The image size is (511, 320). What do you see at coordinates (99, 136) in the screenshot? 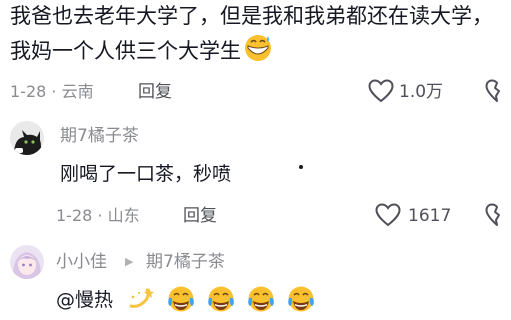
I see `username: 期7橘子茶` at bounding box center [99, 136].